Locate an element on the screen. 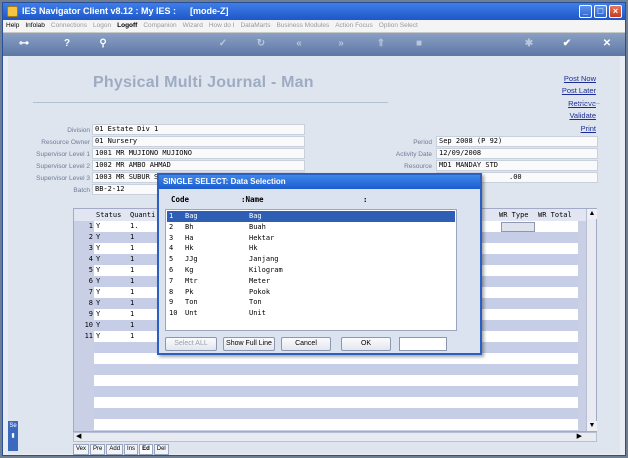 This screenshot has height=458, width=628. menu-companion: Companion is located at coordinates (159, 25).